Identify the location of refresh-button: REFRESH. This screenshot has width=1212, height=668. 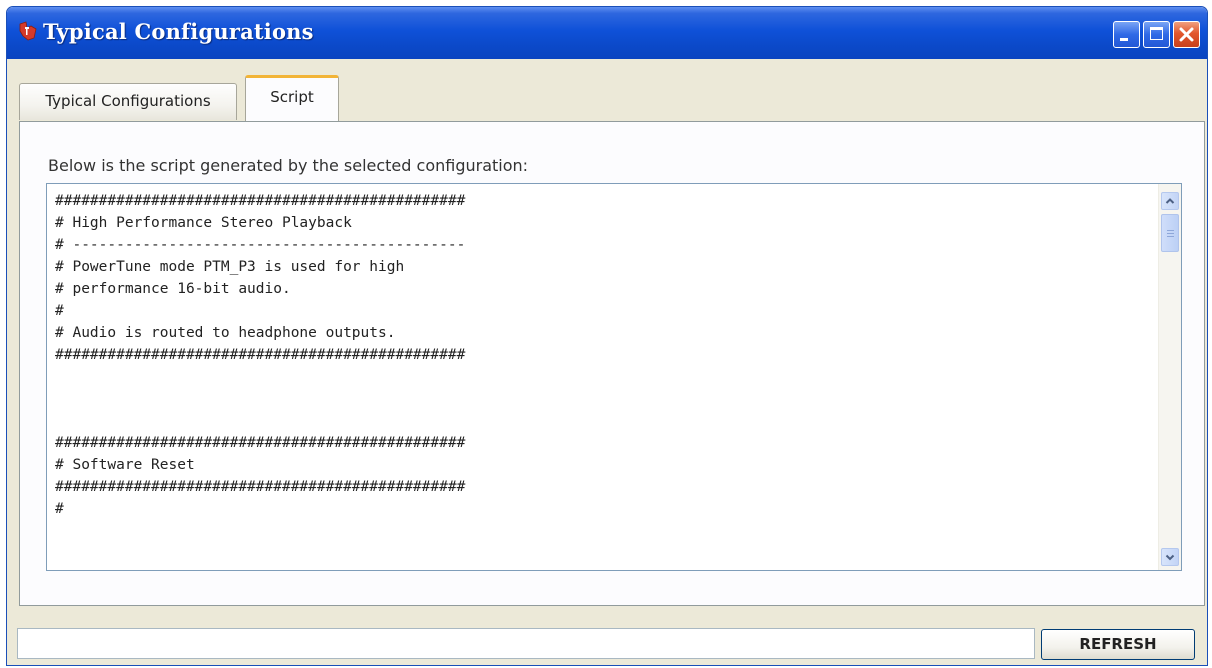
(1118, 644).